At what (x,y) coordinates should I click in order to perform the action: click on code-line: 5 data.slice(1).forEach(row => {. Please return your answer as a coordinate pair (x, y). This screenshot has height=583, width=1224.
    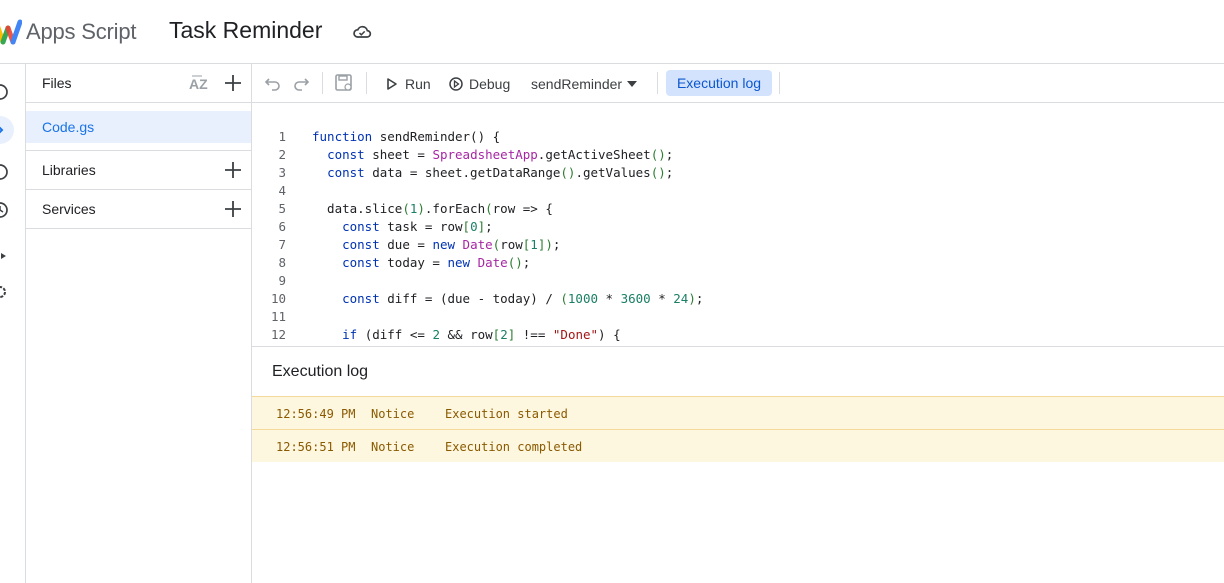
    Looking at the image, I should click on (738, 209).